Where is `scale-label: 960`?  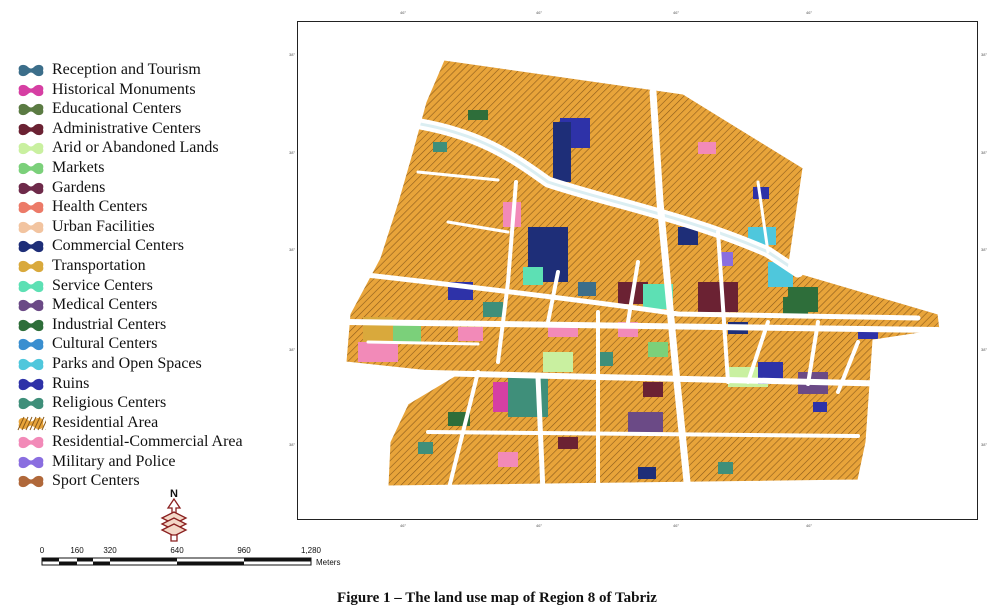
scale-label: 960 is located at coordinates (244, 550).